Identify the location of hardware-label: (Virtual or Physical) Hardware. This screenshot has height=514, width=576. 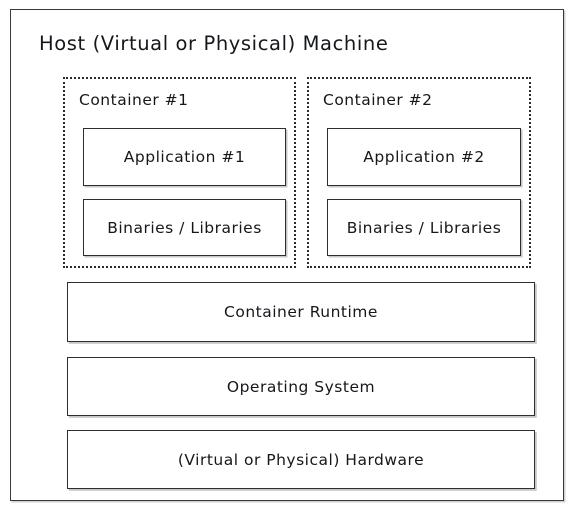
(301, 459).